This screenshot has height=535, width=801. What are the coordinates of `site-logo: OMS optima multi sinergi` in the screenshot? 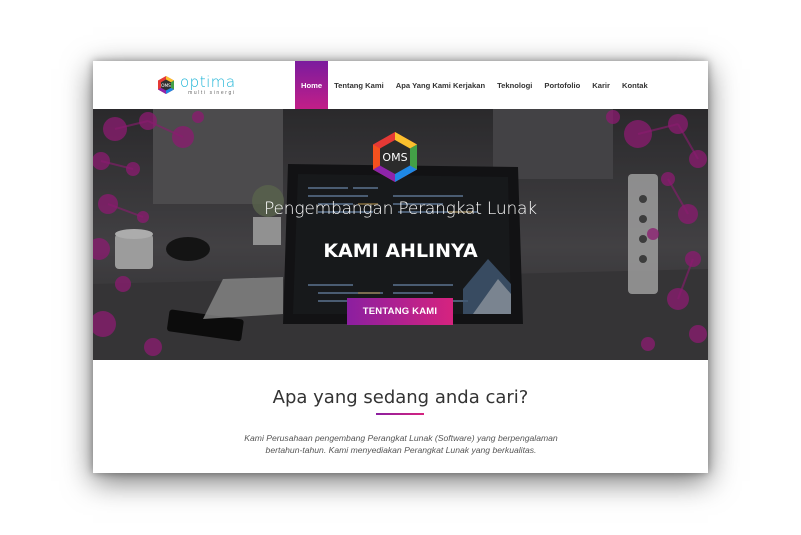 It's located at (196, 85).